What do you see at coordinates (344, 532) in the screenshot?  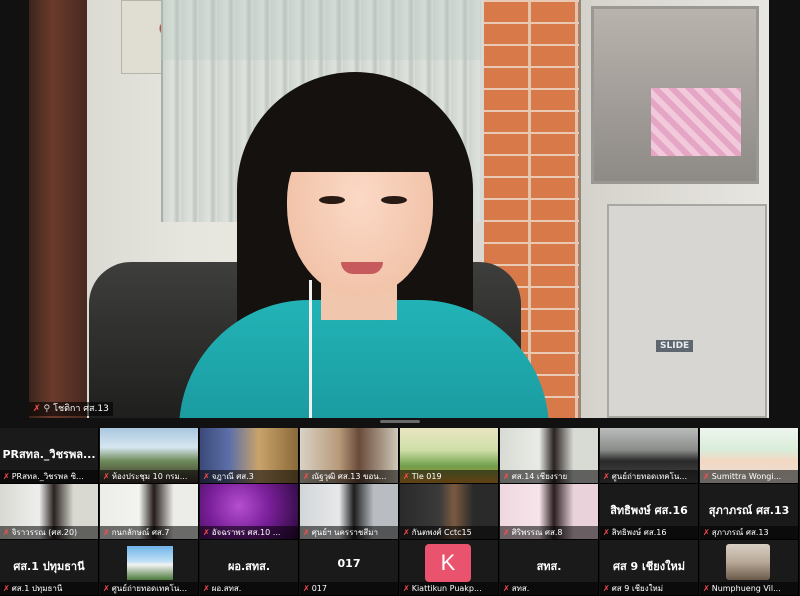 I see `participant-name: ศุนย์ฯ นครราชสีมา` at bounding box center [344, 532].